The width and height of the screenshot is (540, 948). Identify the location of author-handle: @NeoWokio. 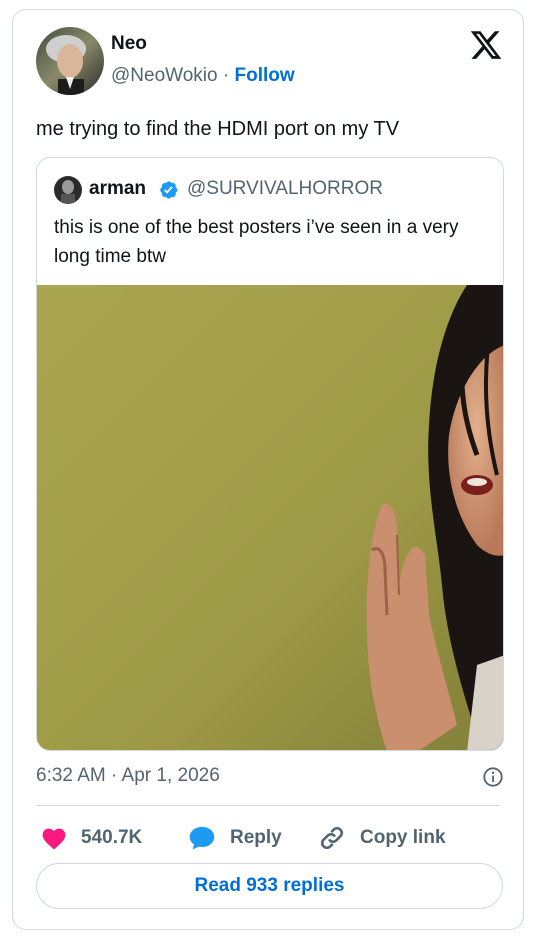
(164, 75).